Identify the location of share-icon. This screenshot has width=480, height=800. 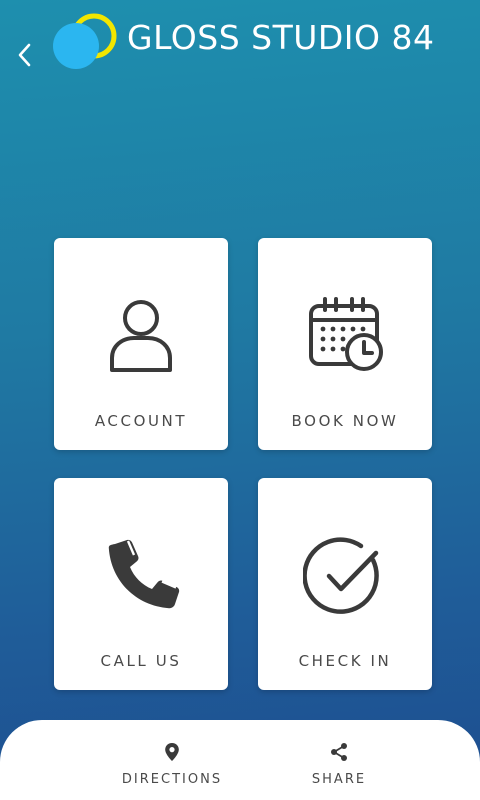
(339, 752).